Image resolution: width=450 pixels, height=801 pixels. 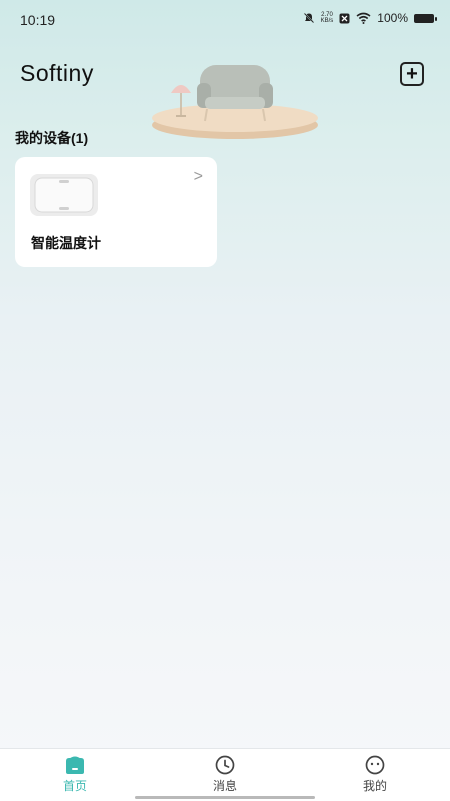 I want to click on bottom-nav: 首页 消息 我的, so click(x=225, y=774).